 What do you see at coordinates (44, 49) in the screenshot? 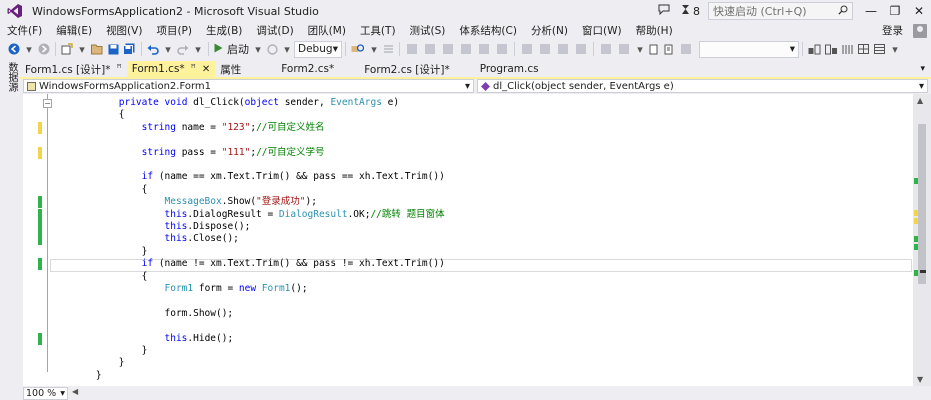
I see `forward-icon` at bounding box center [44, 49].